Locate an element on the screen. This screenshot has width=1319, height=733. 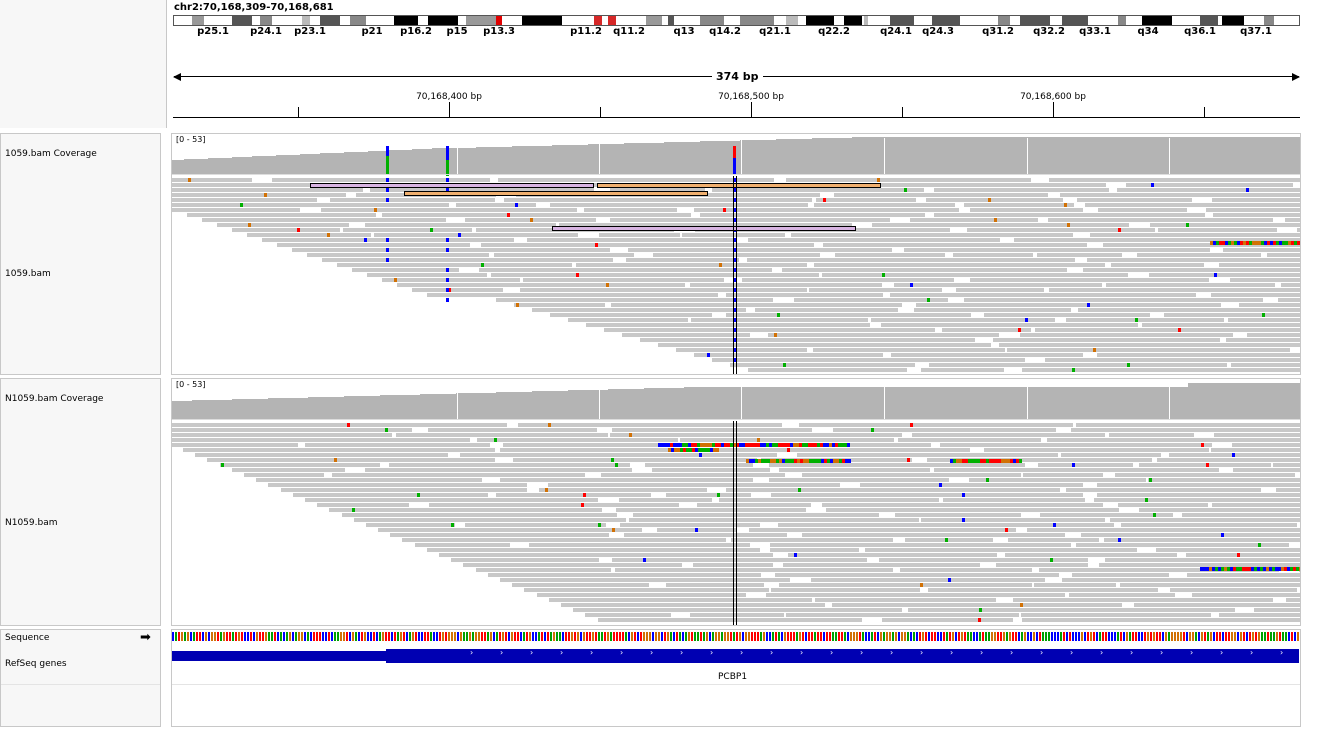
track-name-bam2: N1059.bam is located at coordinates (31, 523).